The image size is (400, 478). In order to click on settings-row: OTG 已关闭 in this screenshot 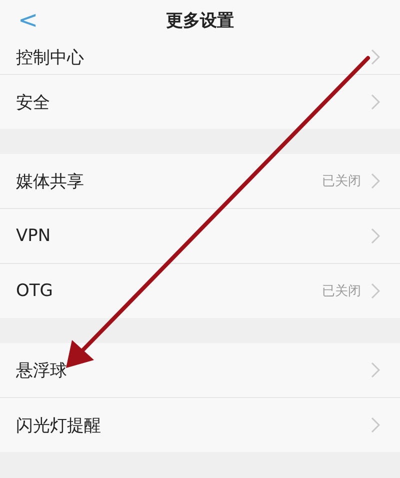, I will do `click(200, 291)`.